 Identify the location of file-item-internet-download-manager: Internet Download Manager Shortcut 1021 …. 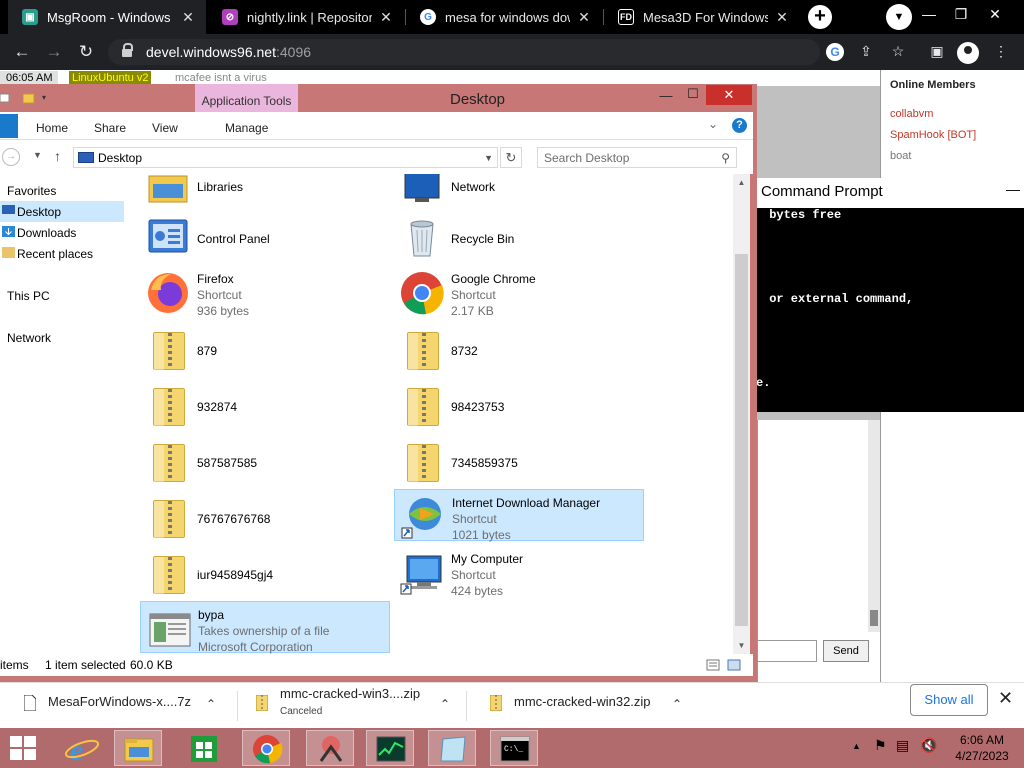
(519, 515).